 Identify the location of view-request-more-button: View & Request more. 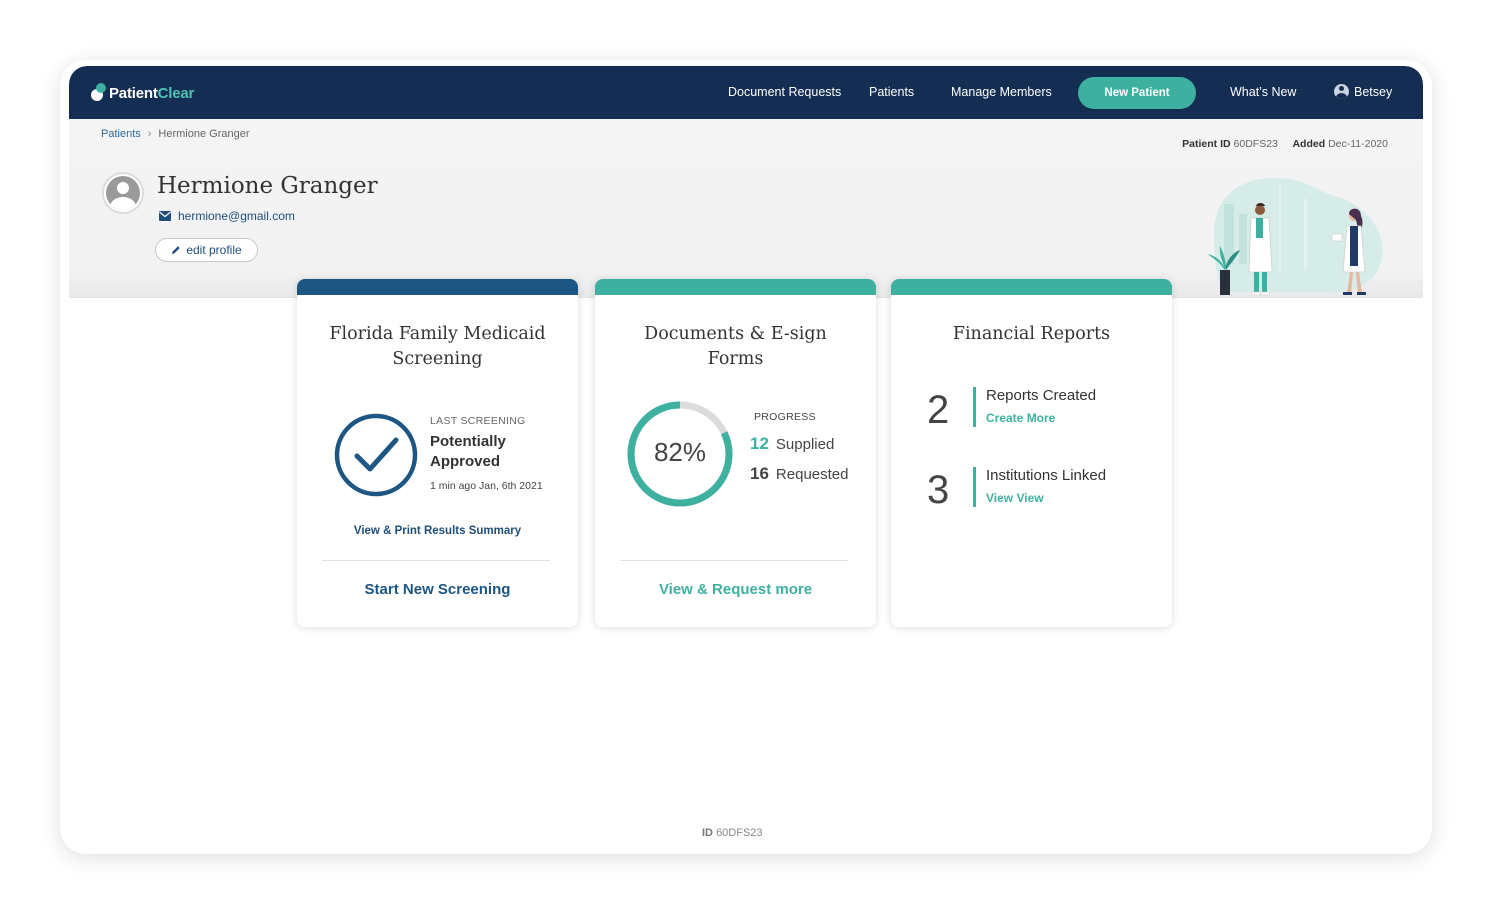
(735, 589).